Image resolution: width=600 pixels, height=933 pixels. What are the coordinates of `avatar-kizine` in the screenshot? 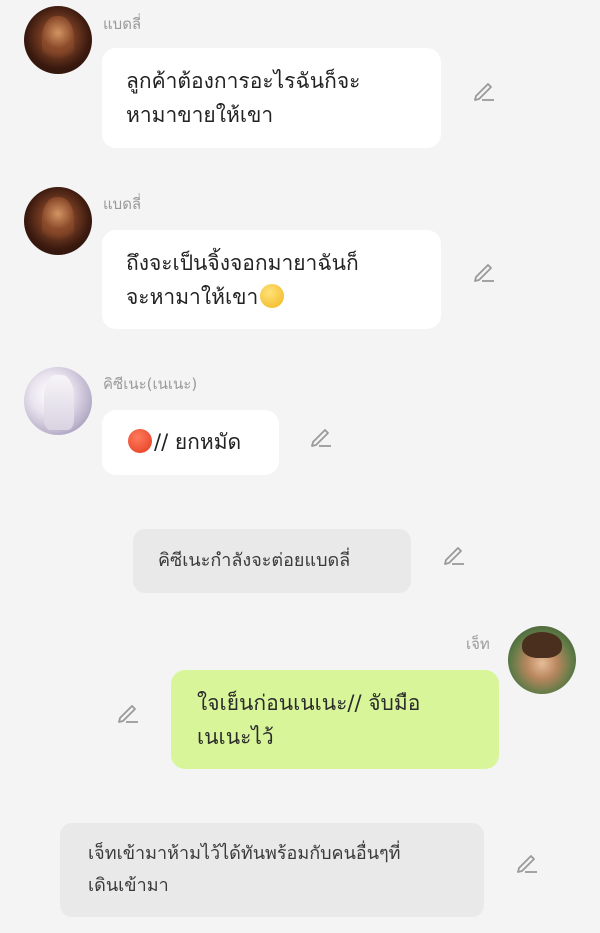 It's located at (58, 401).